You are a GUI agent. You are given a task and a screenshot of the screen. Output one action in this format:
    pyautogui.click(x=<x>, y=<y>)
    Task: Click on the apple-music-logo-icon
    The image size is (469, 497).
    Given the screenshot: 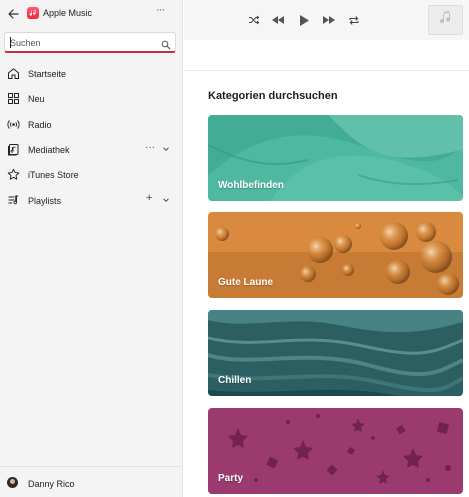 What is the action you would take?
    pyautogui.click(x=33, y=13)
    